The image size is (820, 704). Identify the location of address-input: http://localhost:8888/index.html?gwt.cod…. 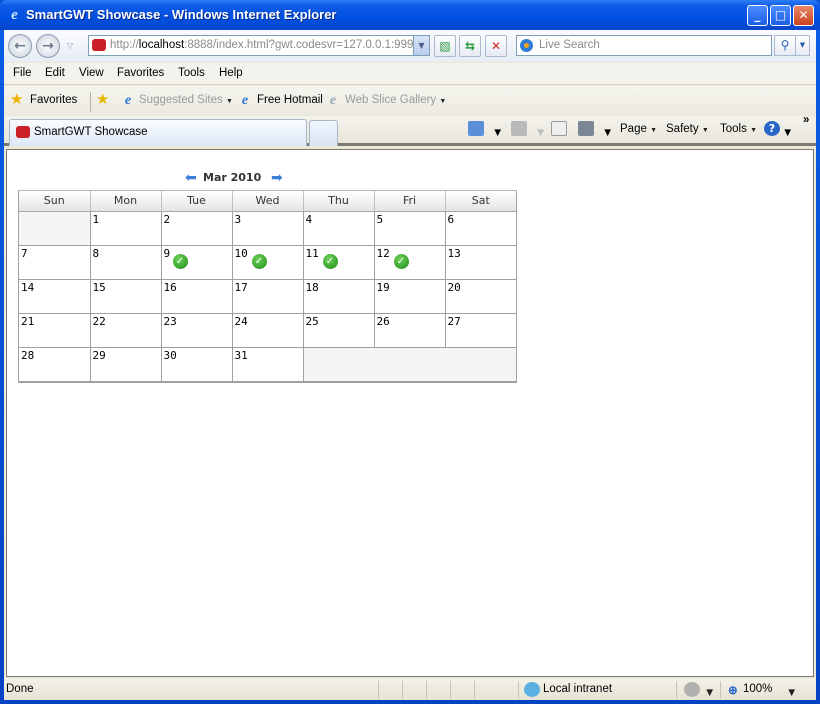
(259, 45).